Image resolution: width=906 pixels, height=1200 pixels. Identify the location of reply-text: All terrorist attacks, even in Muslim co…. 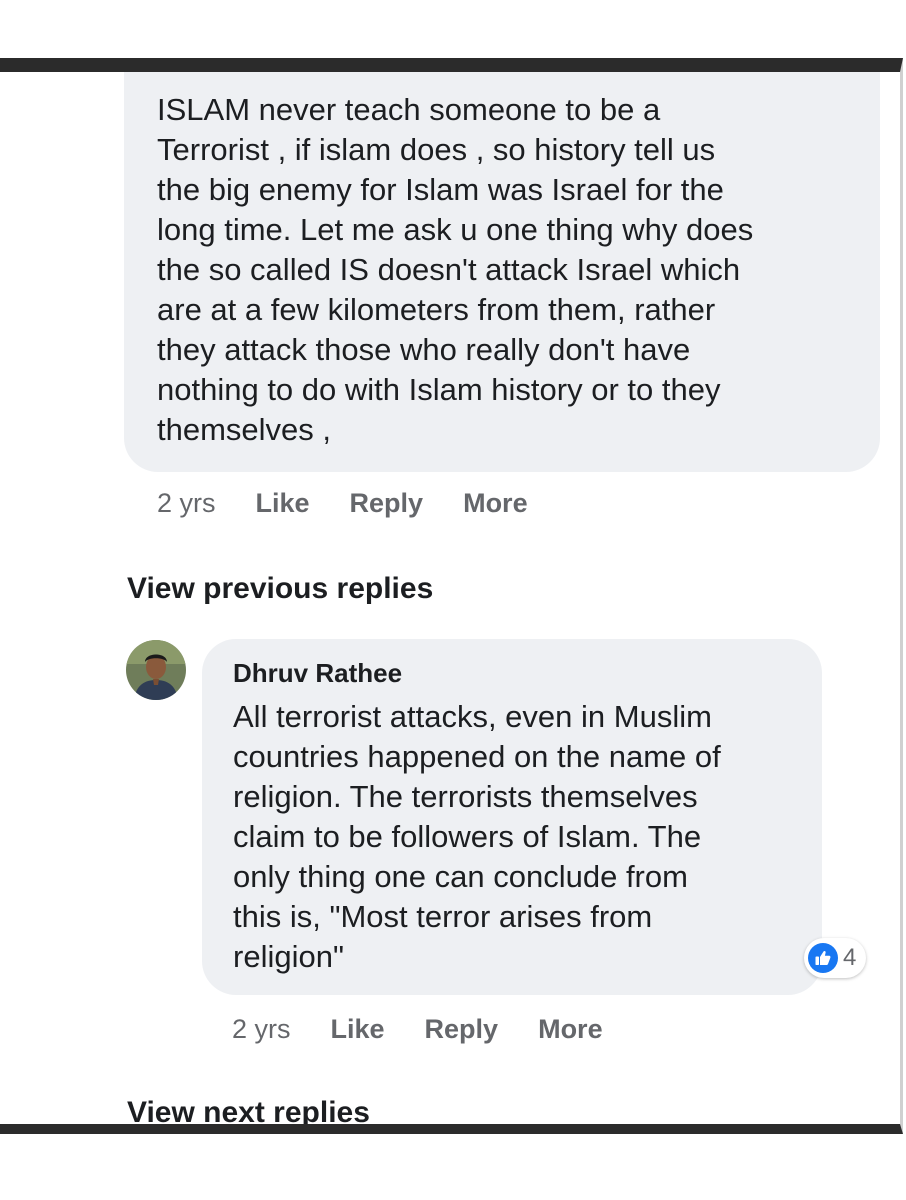
(477, 836).